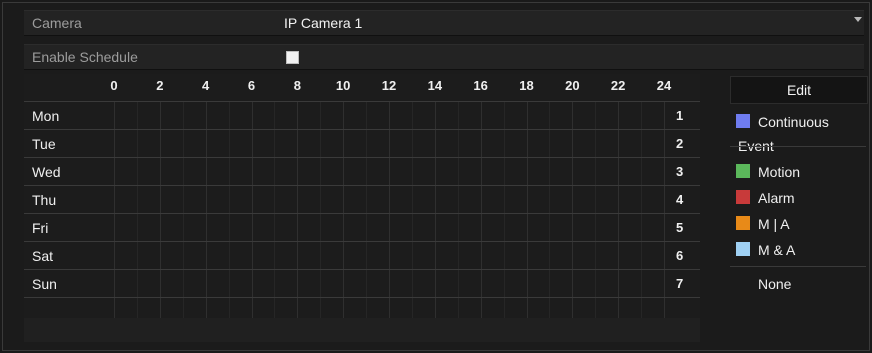 This screenshot has height=353, width=872. Describe the element at coordinates (160, 85) in the screenshot. I see `hour-label: 2` at that location.